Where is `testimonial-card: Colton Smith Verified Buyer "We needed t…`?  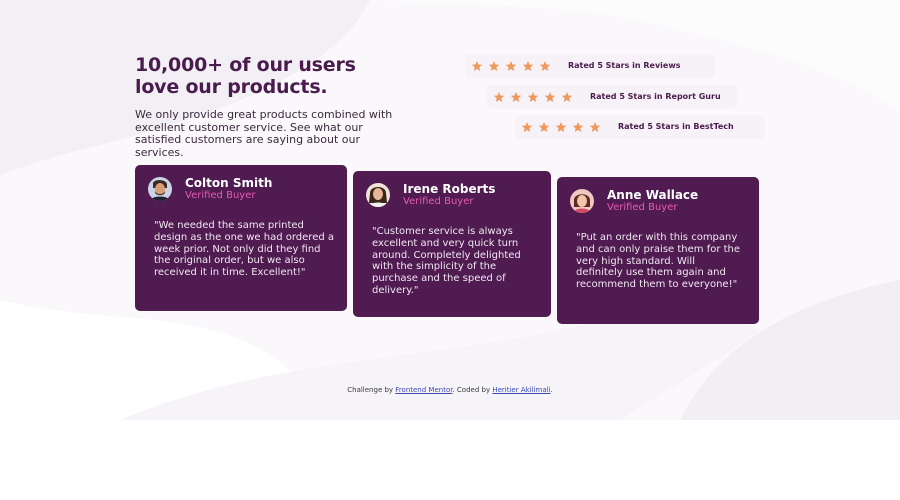
testimonial-card: Colton Smith Verified Buyer "We needed t… is located at coordinates (241, 238).